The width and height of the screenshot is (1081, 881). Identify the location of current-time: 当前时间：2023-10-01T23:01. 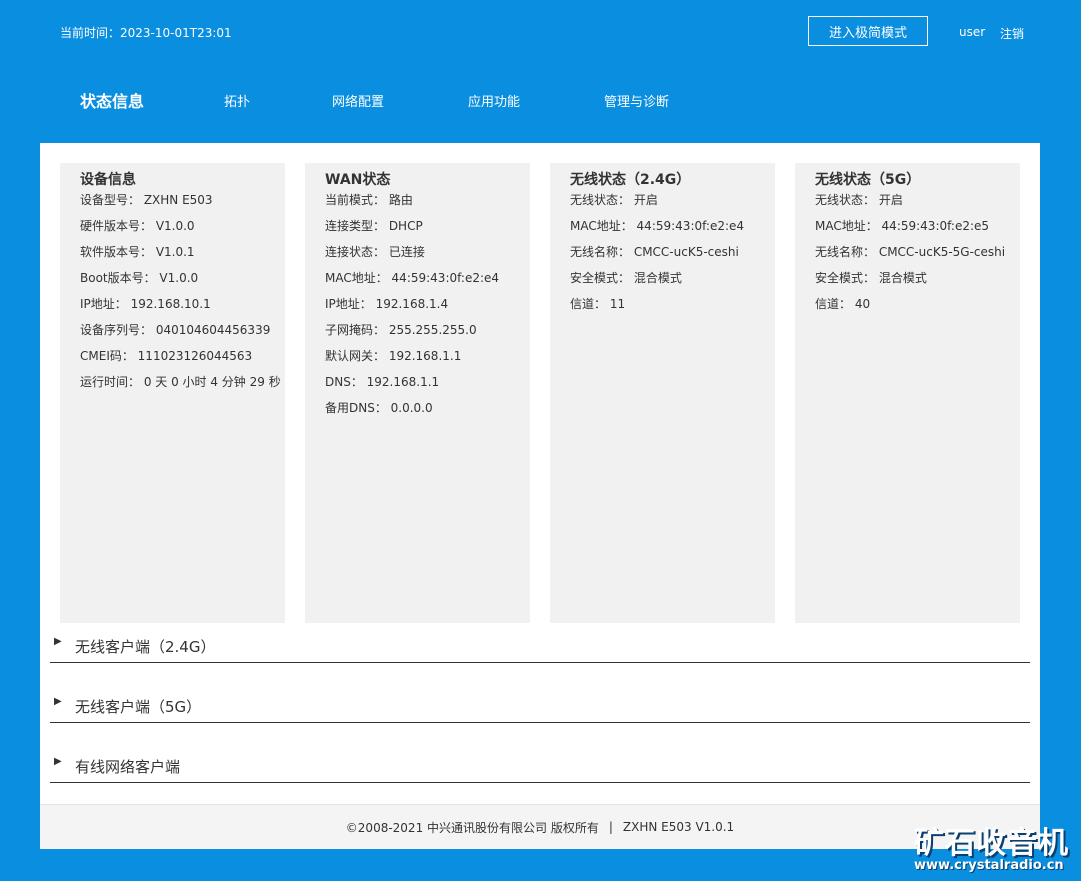
(146, 33).